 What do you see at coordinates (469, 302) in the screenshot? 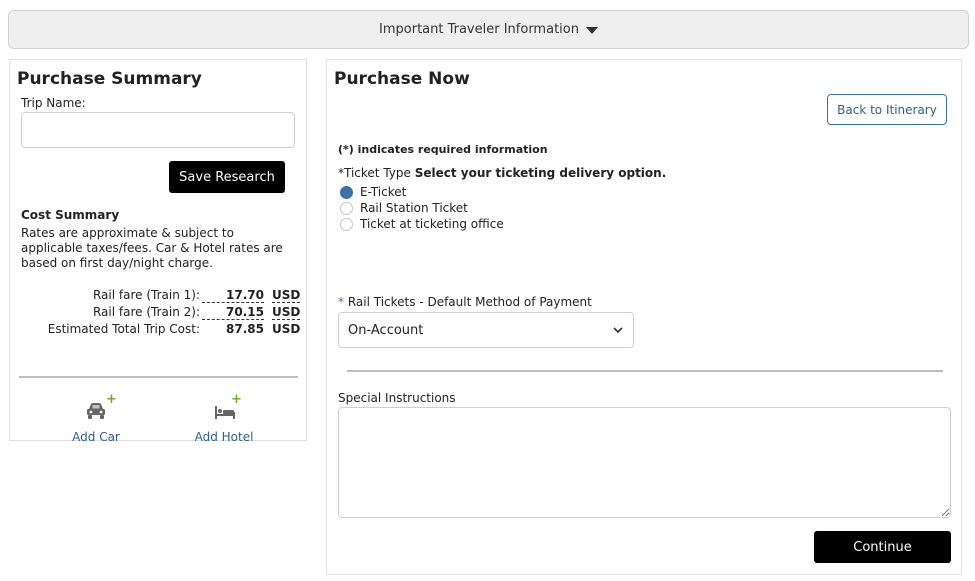
I see `payment-method-text: Rail Tickets - Default Method of Payment` at bounding box center [469, 302].